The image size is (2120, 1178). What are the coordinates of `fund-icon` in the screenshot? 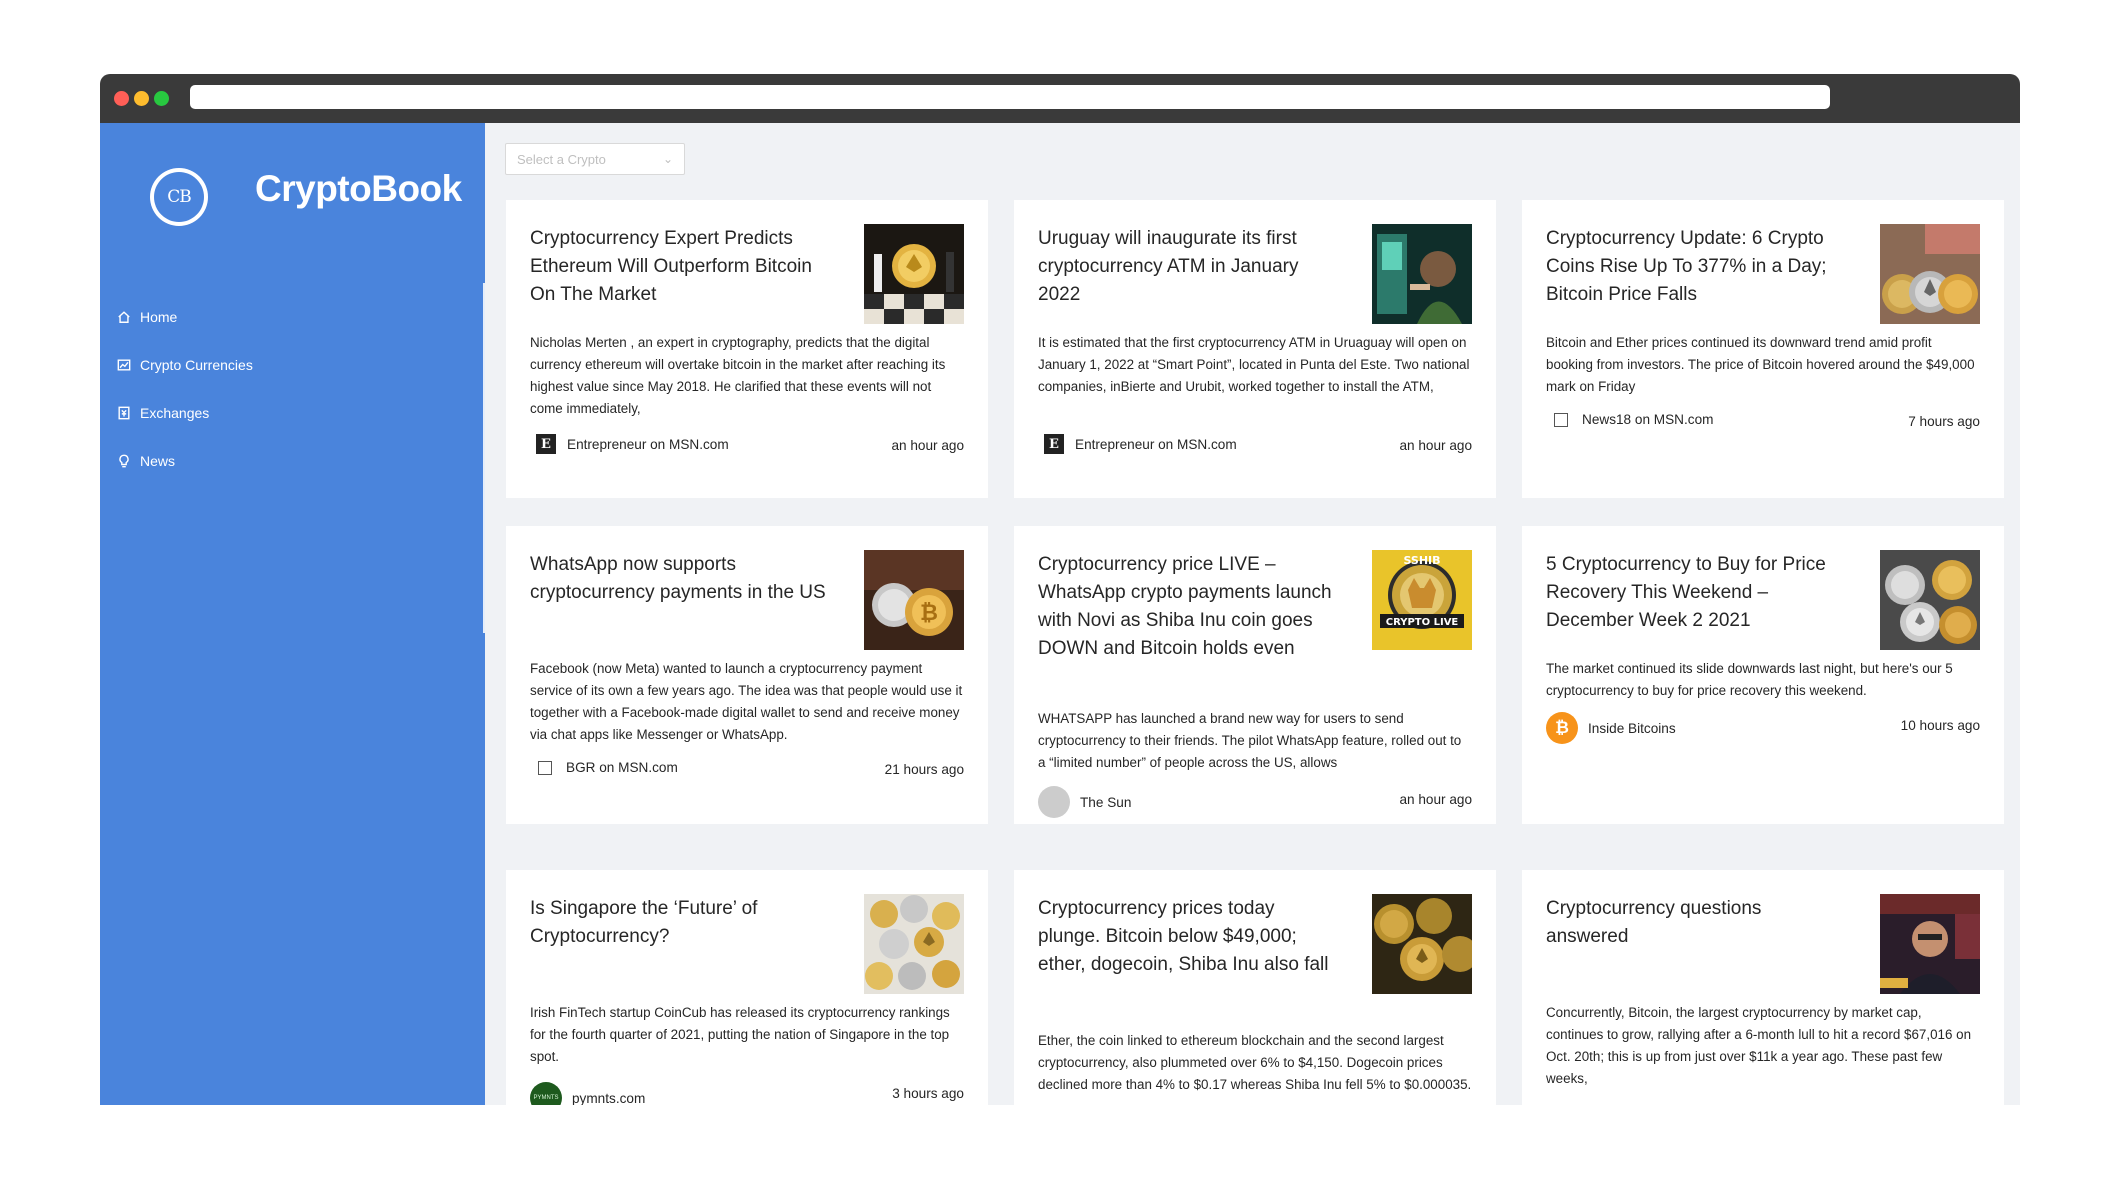 It's located at (124, 365).